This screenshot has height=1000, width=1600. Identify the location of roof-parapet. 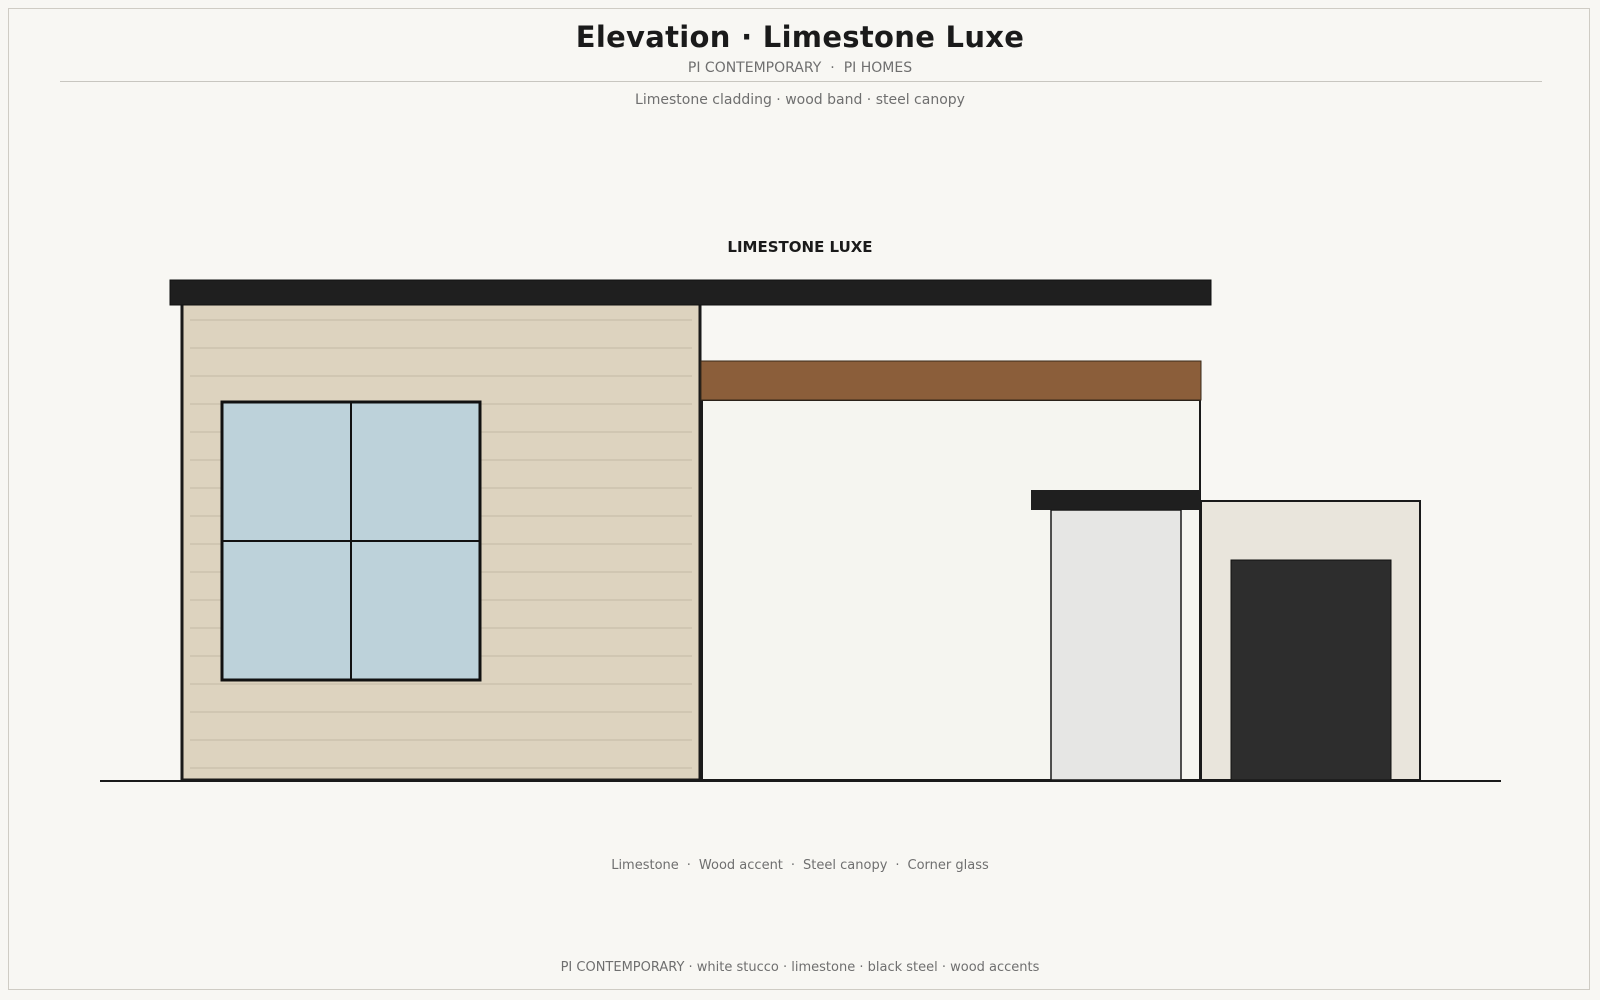
(690, 292).